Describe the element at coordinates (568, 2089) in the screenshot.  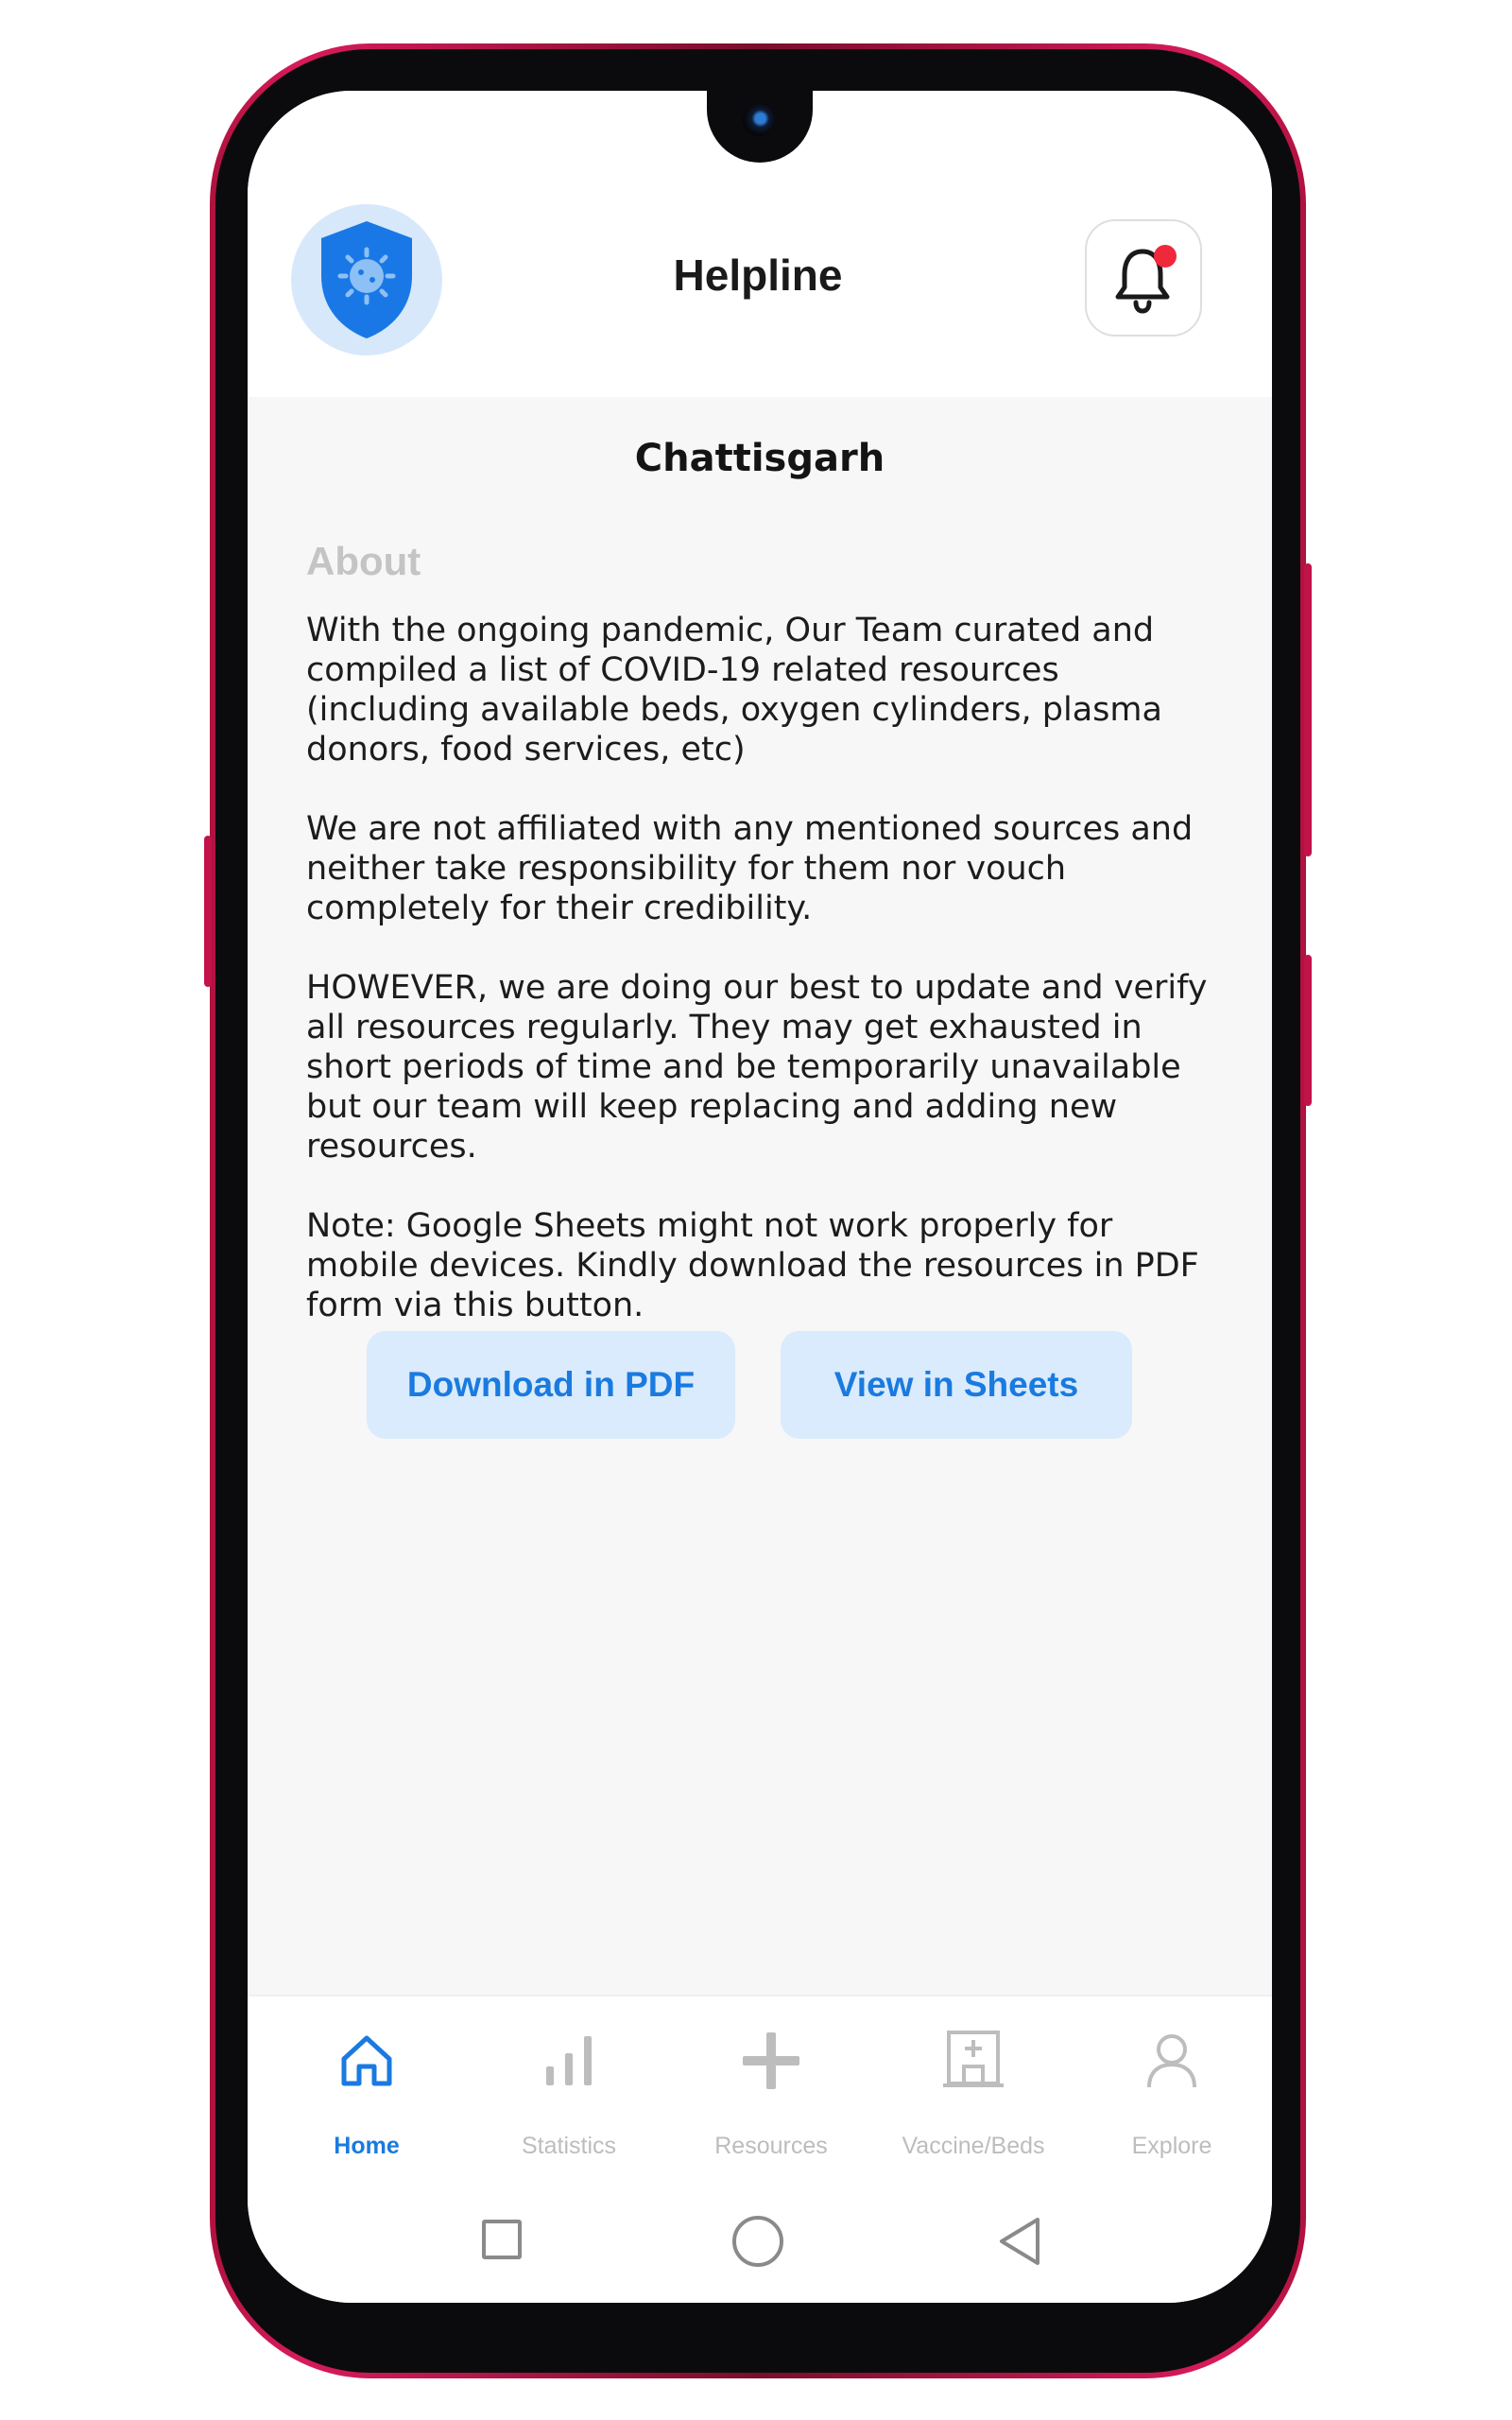
I see `tab-statistics: Statistics` at that location.